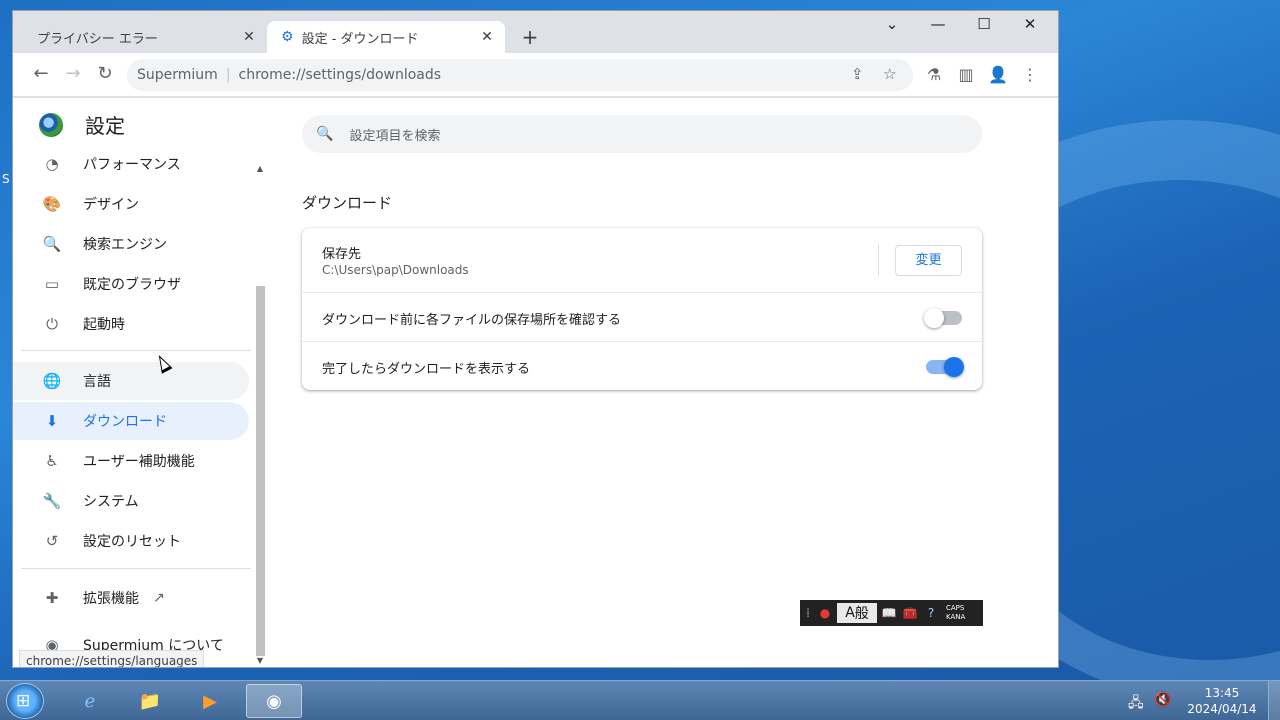 This screenshot has width=1280, height=720. I want to click on kebab-menu-icon: ⋮, so click(1030, 74).